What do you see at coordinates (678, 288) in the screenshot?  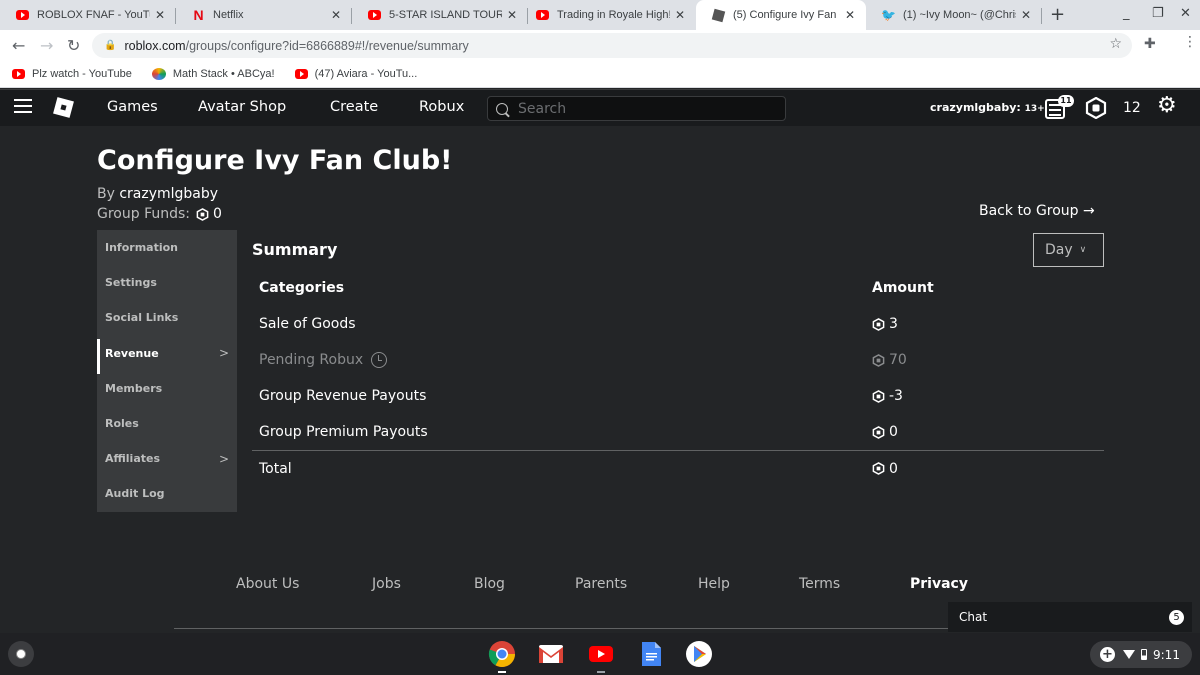 I see `table-header: Categories Amount` at bounding box center [678, 288].